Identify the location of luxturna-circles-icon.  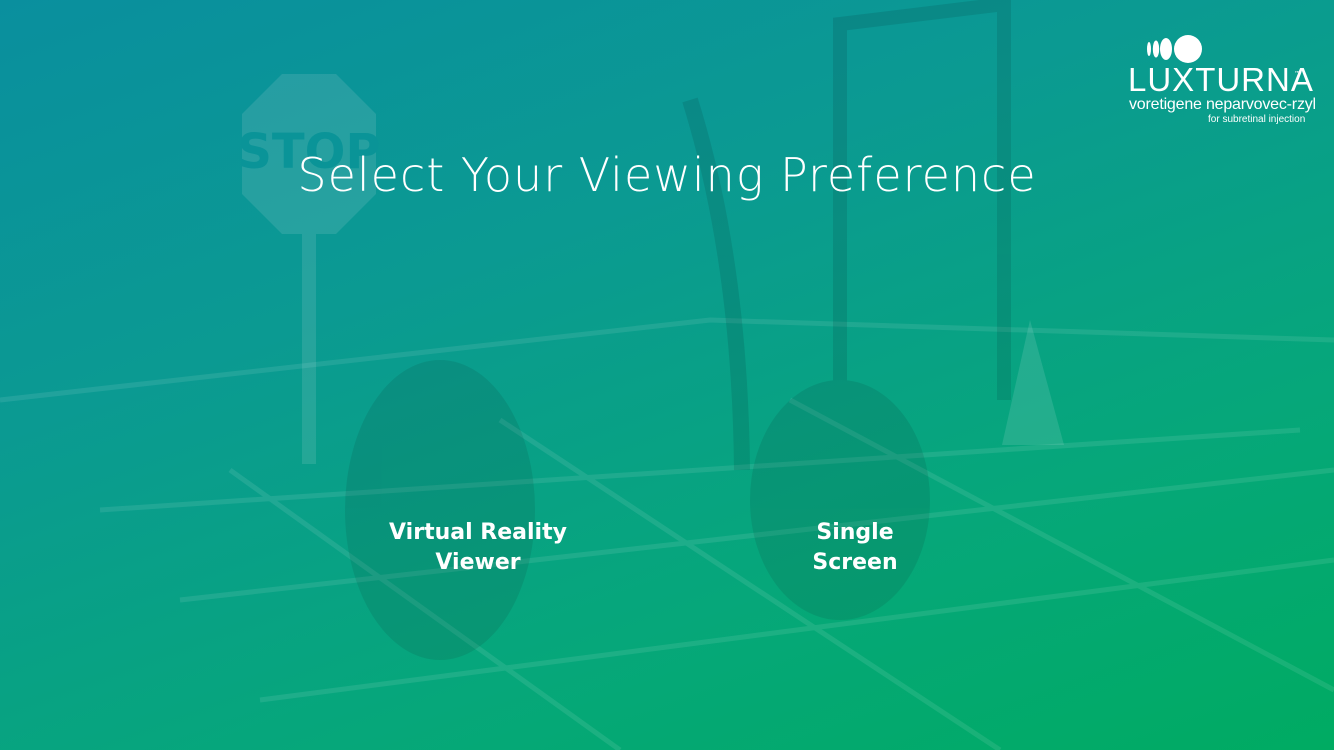
(1174, 49).